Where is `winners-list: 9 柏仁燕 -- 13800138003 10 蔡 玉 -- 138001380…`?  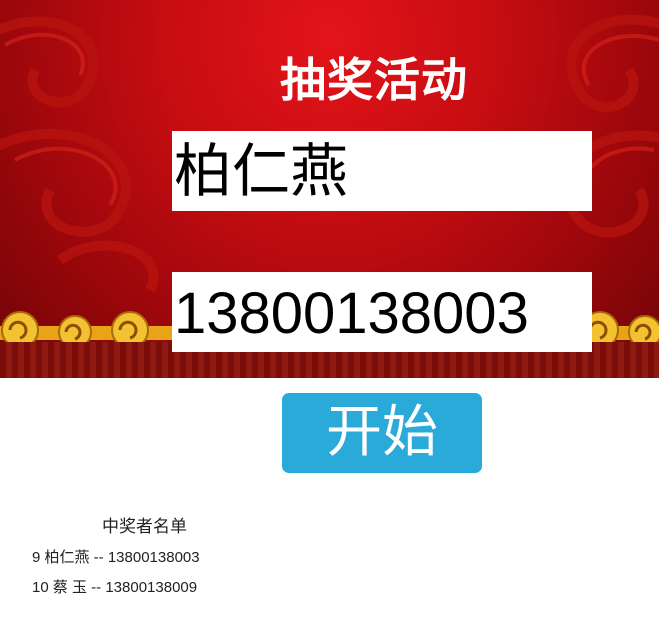 winners-list: 9 柏仁燕 -- 13800138003 10 蔡 玉 -- 138001380… is located at coordinates (116, 576).